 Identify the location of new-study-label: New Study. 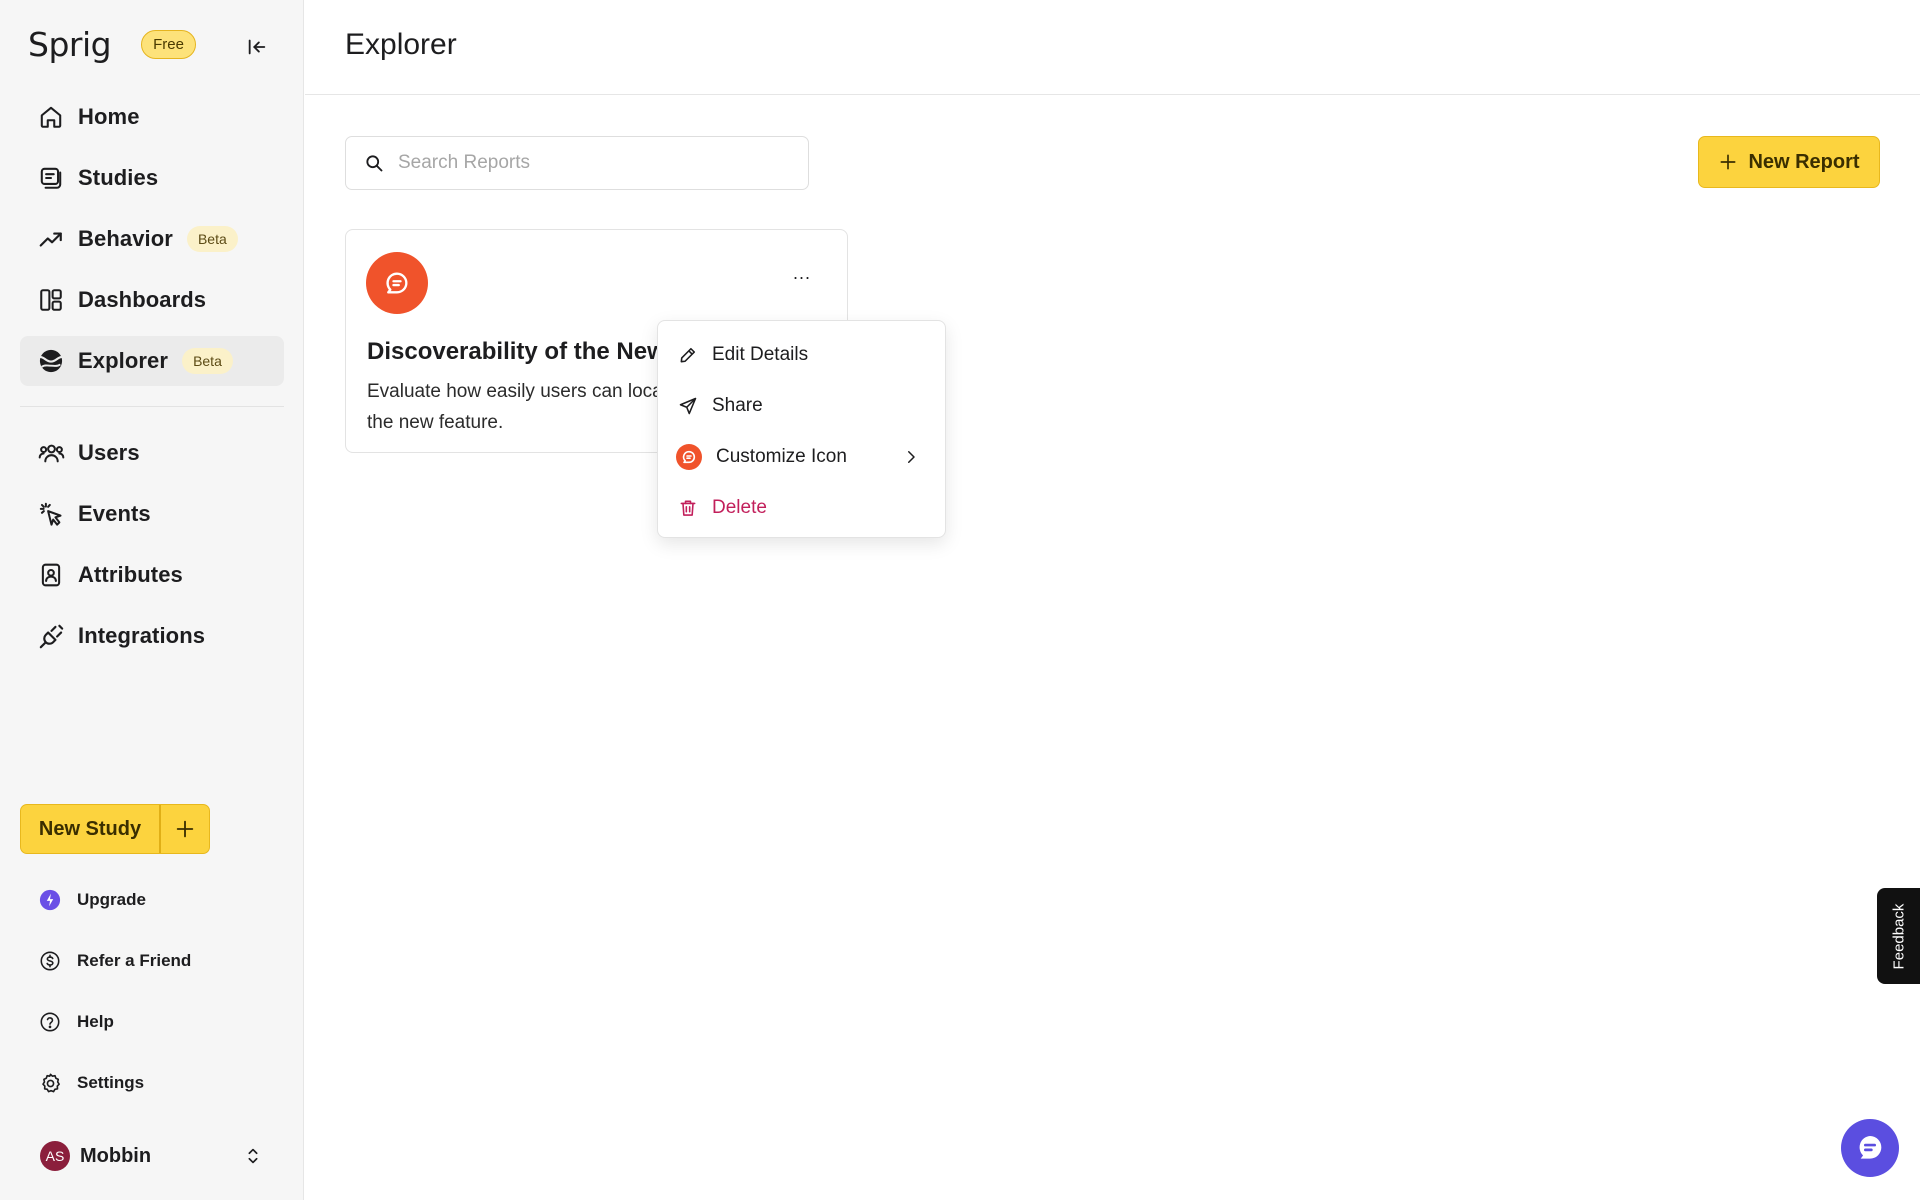
(90, 828).